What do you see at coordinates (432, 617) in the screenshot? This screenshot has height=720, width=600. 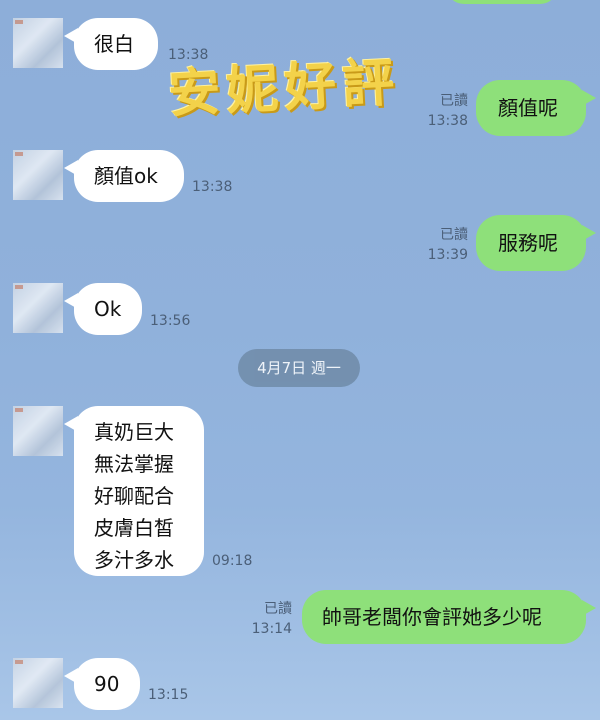 I see `message-text: 帥哥老闆你會評她多少呢` at bounding box center [432, 617].